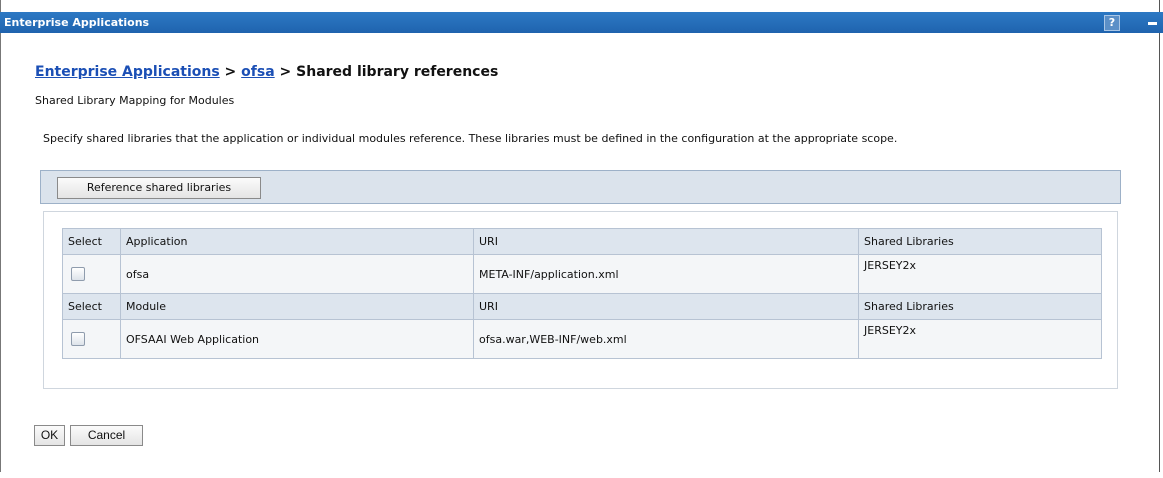  What do you see at coordinates (135, 100) in the screenshot?
I see `page-subtitle: Shared Library Mapping for Modules` at bounding box center [135, 100].